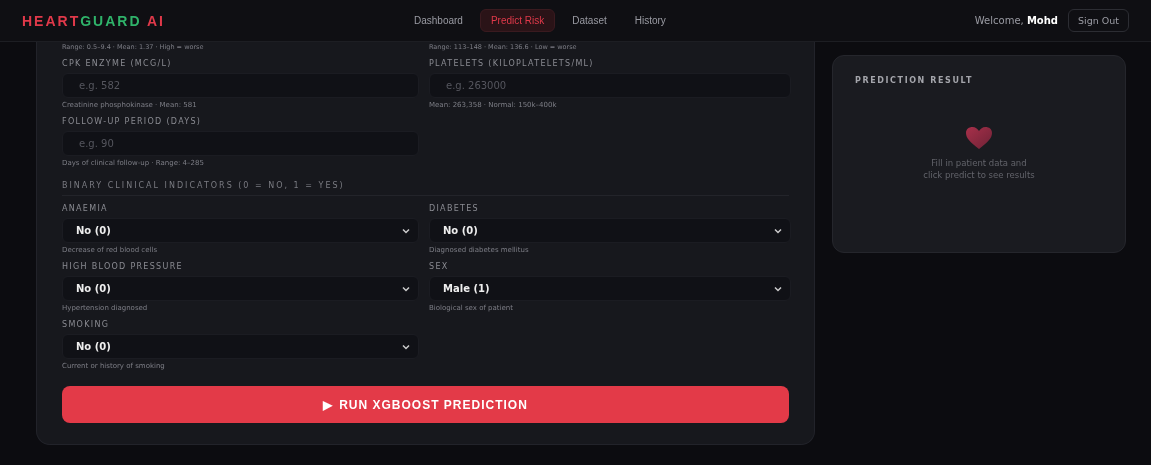 This screenshot has width=1151, height=465. Describe the element at coordinates (240, 143) in the screenshot. I see `input-field: e.g. 90` at that location.